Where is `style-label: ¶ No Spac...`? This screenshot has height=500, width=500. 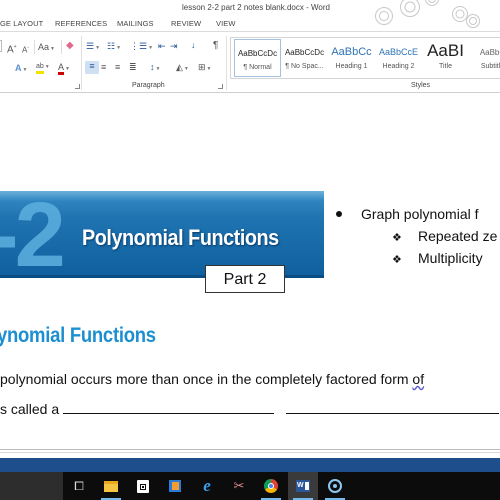 style-label: ¶ No Spac... is located at coordinates (304, 66).